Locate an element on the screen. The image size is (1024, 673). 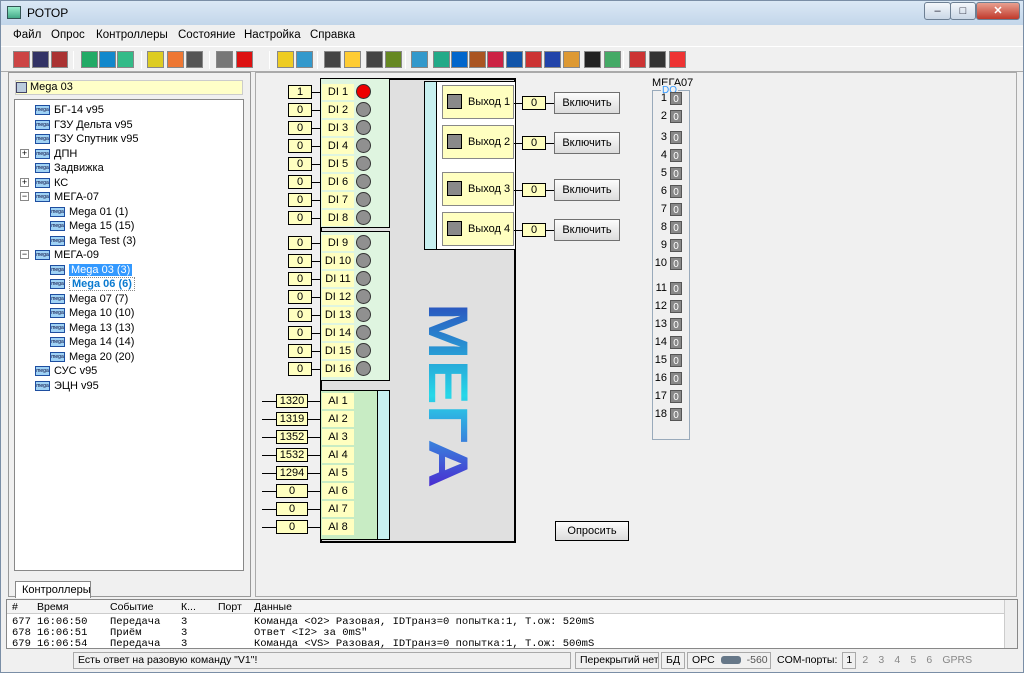
log-col-num: # is located at coordinates (15, 607).